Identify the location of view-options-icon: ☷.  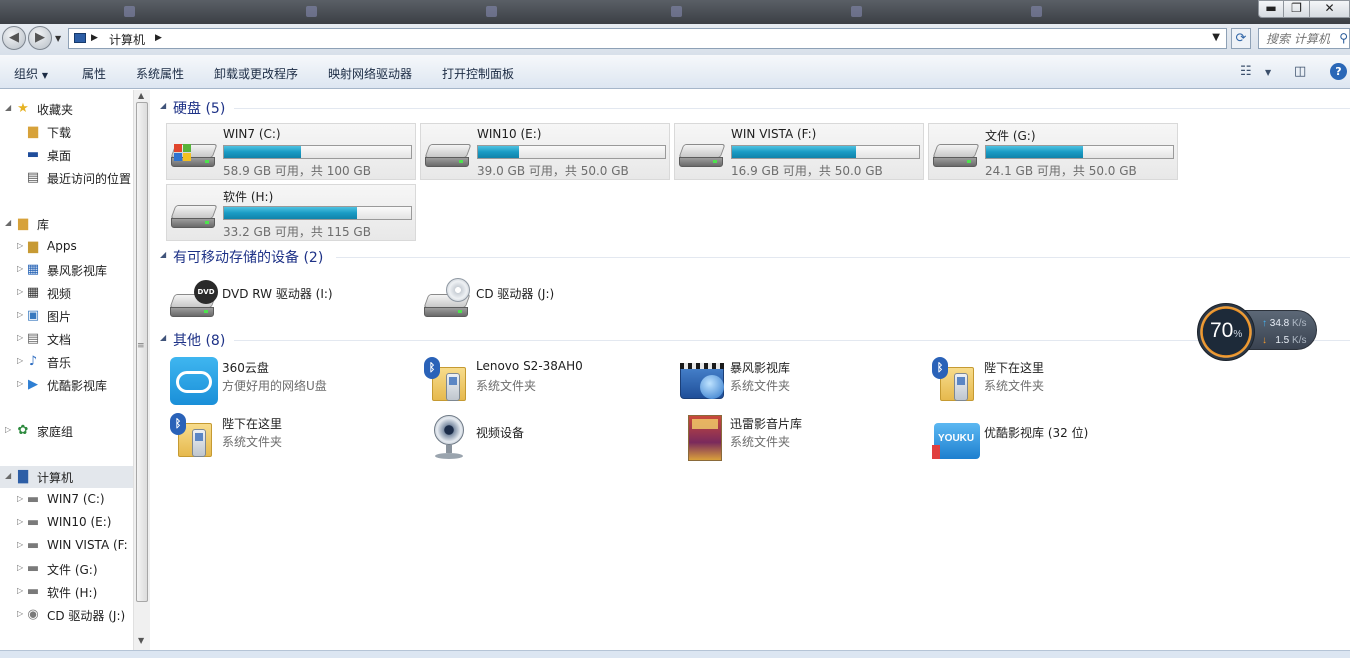
(1246, 71).